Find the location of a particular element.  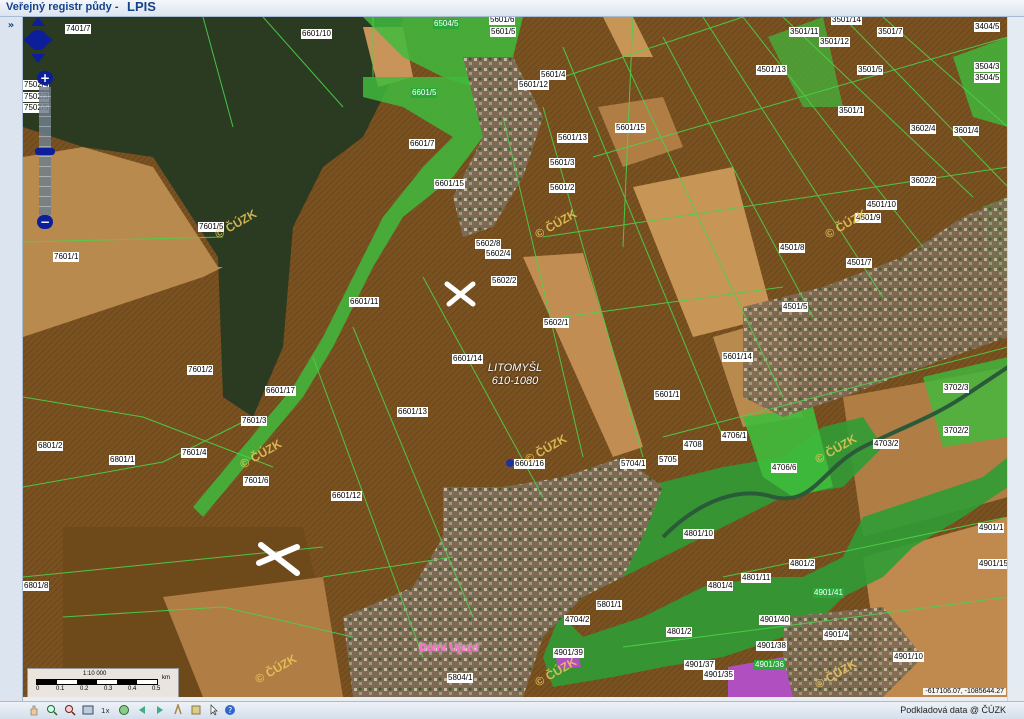

expand-panel-icon: » is located at coordinates (11, 26).